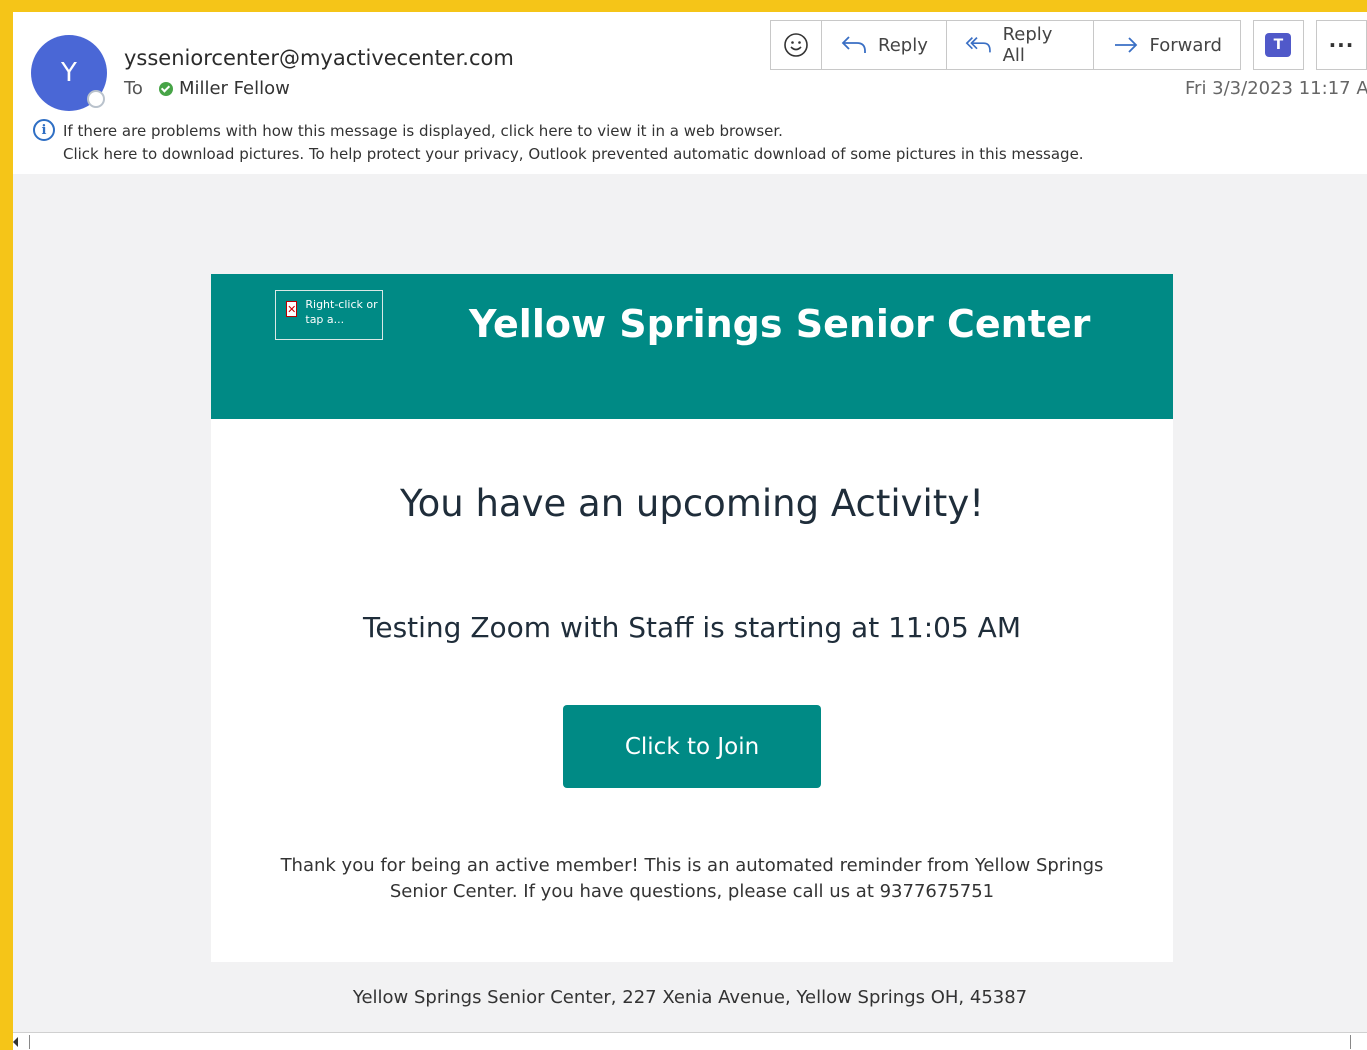  Describe the element at coordinates (165, 88) in the screenshot. I see `available-status-icon` at that location.